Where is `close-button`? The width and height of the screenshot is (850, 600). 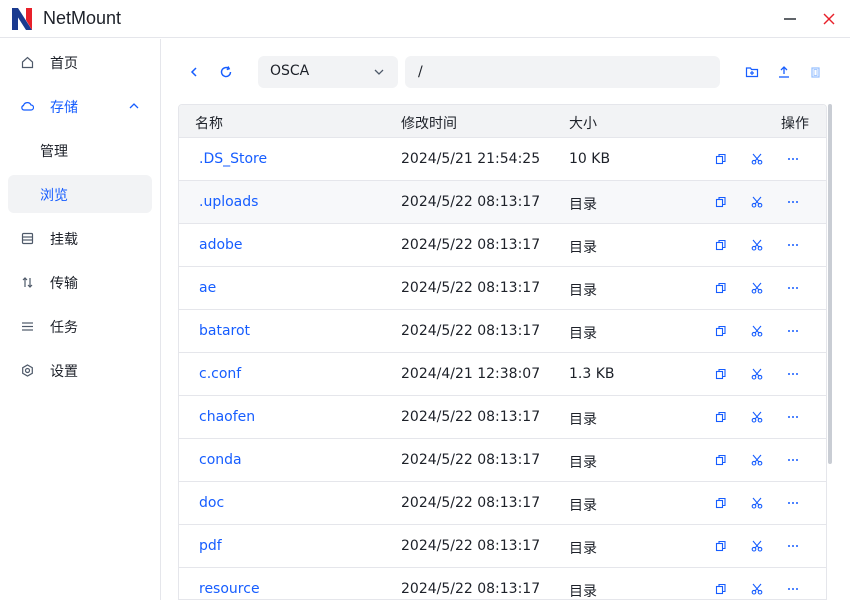 close-button is located at coordinates (829, 19).